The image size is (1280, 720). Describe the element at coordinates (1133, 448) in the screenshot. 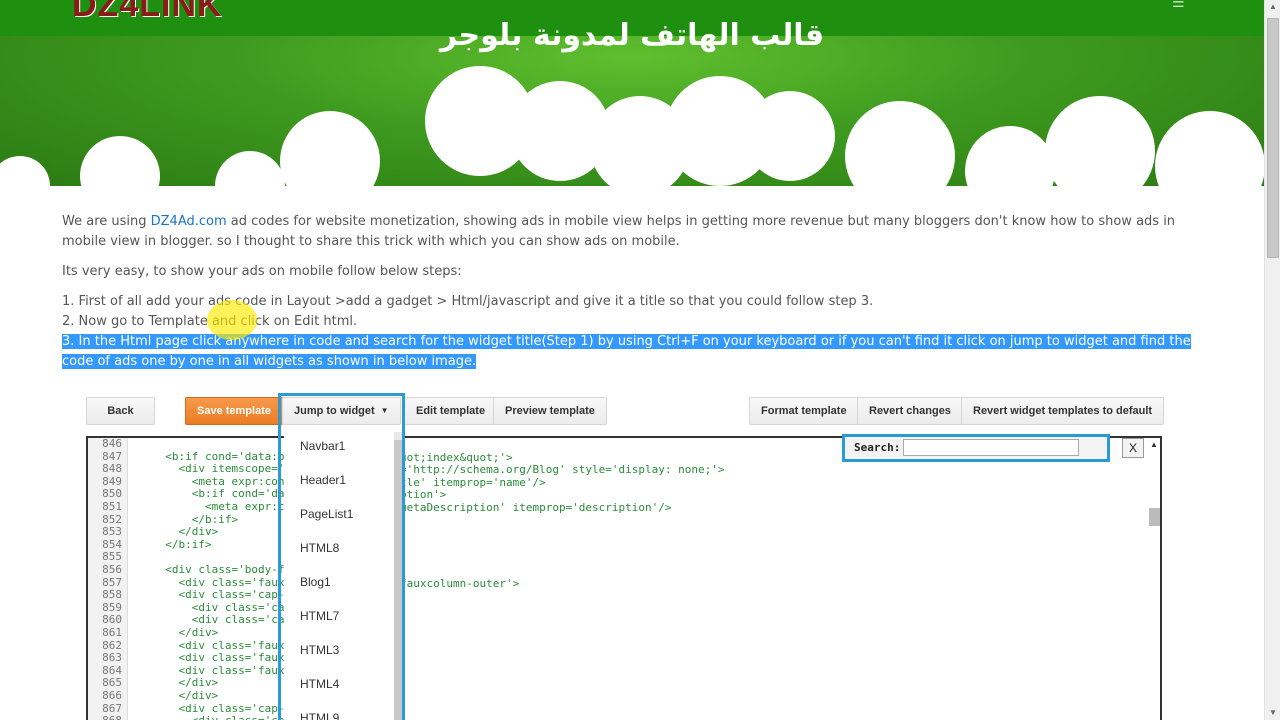

I see `close-search-button: X` at that location.